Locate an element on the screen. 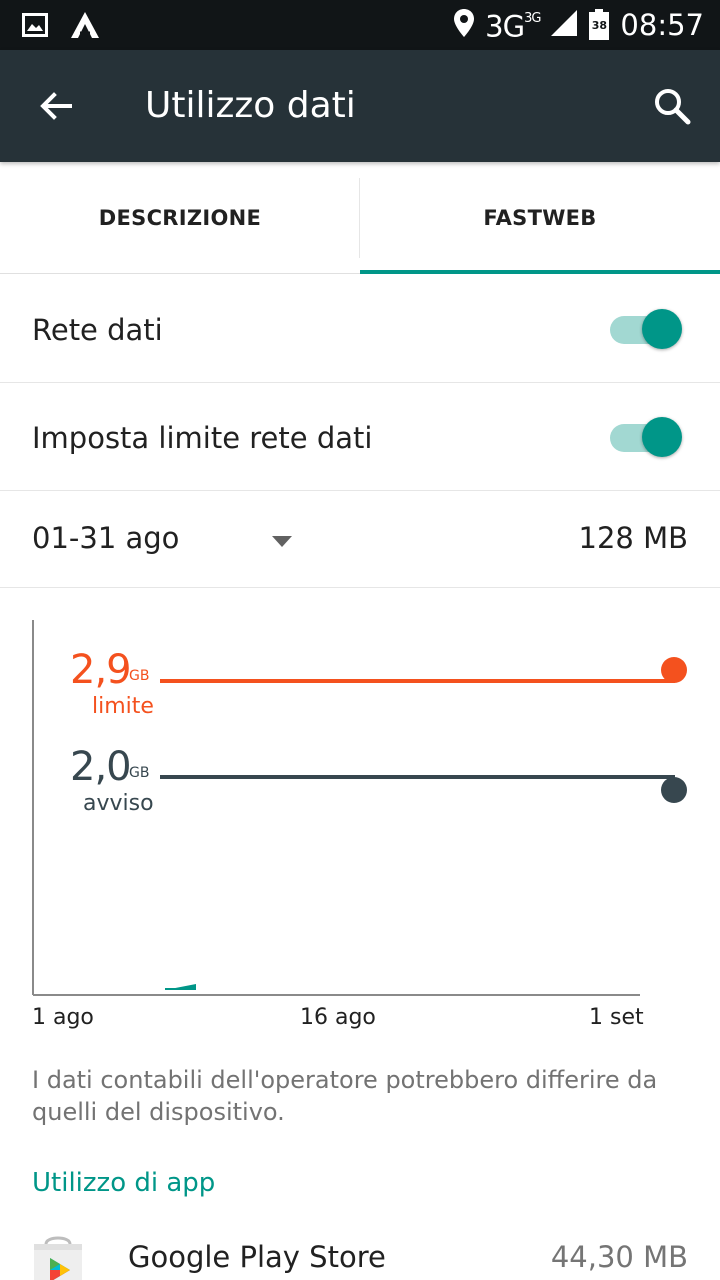 This screenshot has width=720, height=1280. app-bar: Utilizzo dati is located at coordinates (360, 106).